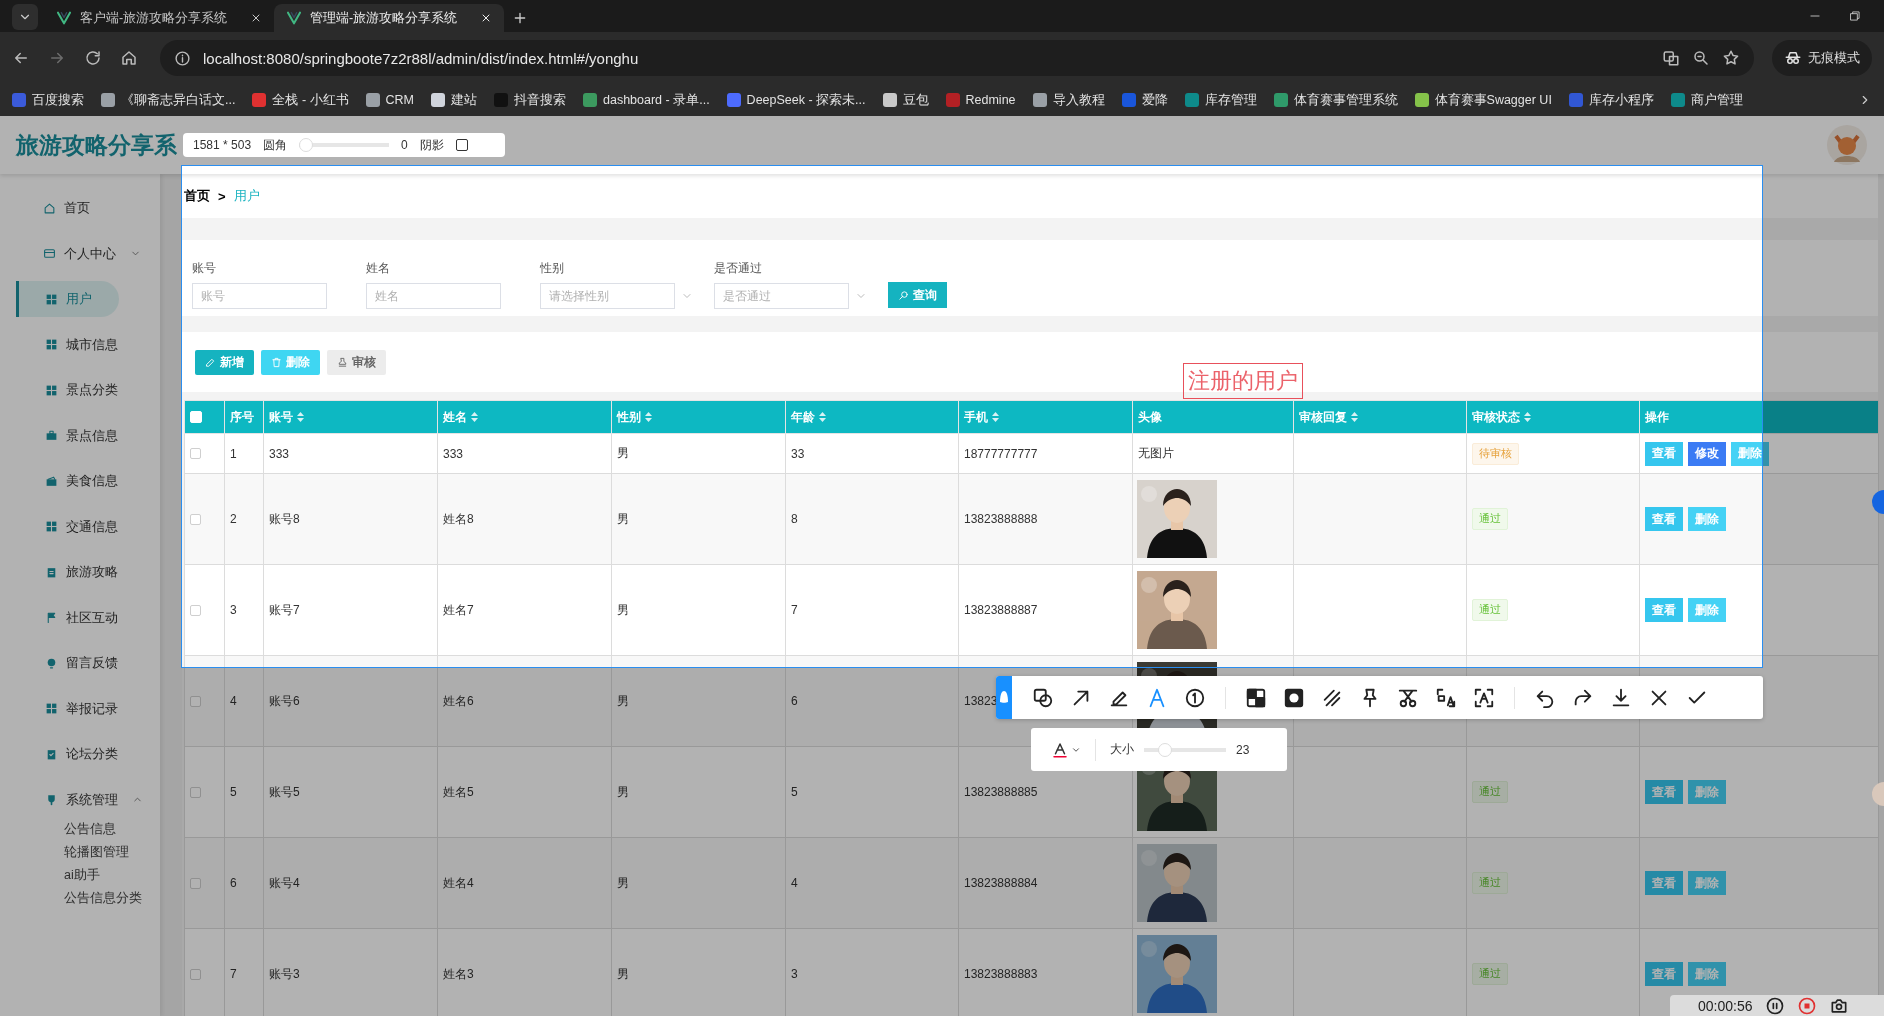 This screenshot has width=1884, height=1016. Describe the element at coordinates (67, 344) in the screenshot. I see `sidebar-item: 城市信息` at that location.